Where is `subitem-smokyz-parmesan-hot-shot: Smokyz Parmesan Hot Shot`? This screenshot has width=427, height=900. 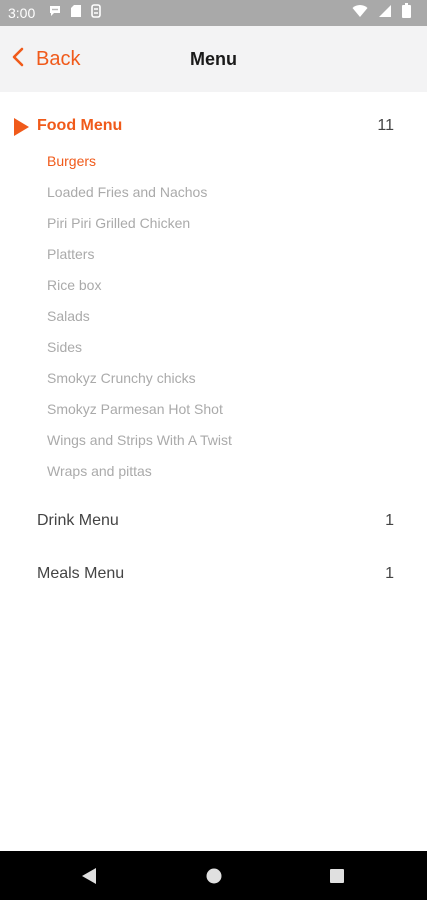 subitem-smokyz-parmesan-hot-shot: Smokyz Parmesan Hot Shot is located at coordinates (213, 409).